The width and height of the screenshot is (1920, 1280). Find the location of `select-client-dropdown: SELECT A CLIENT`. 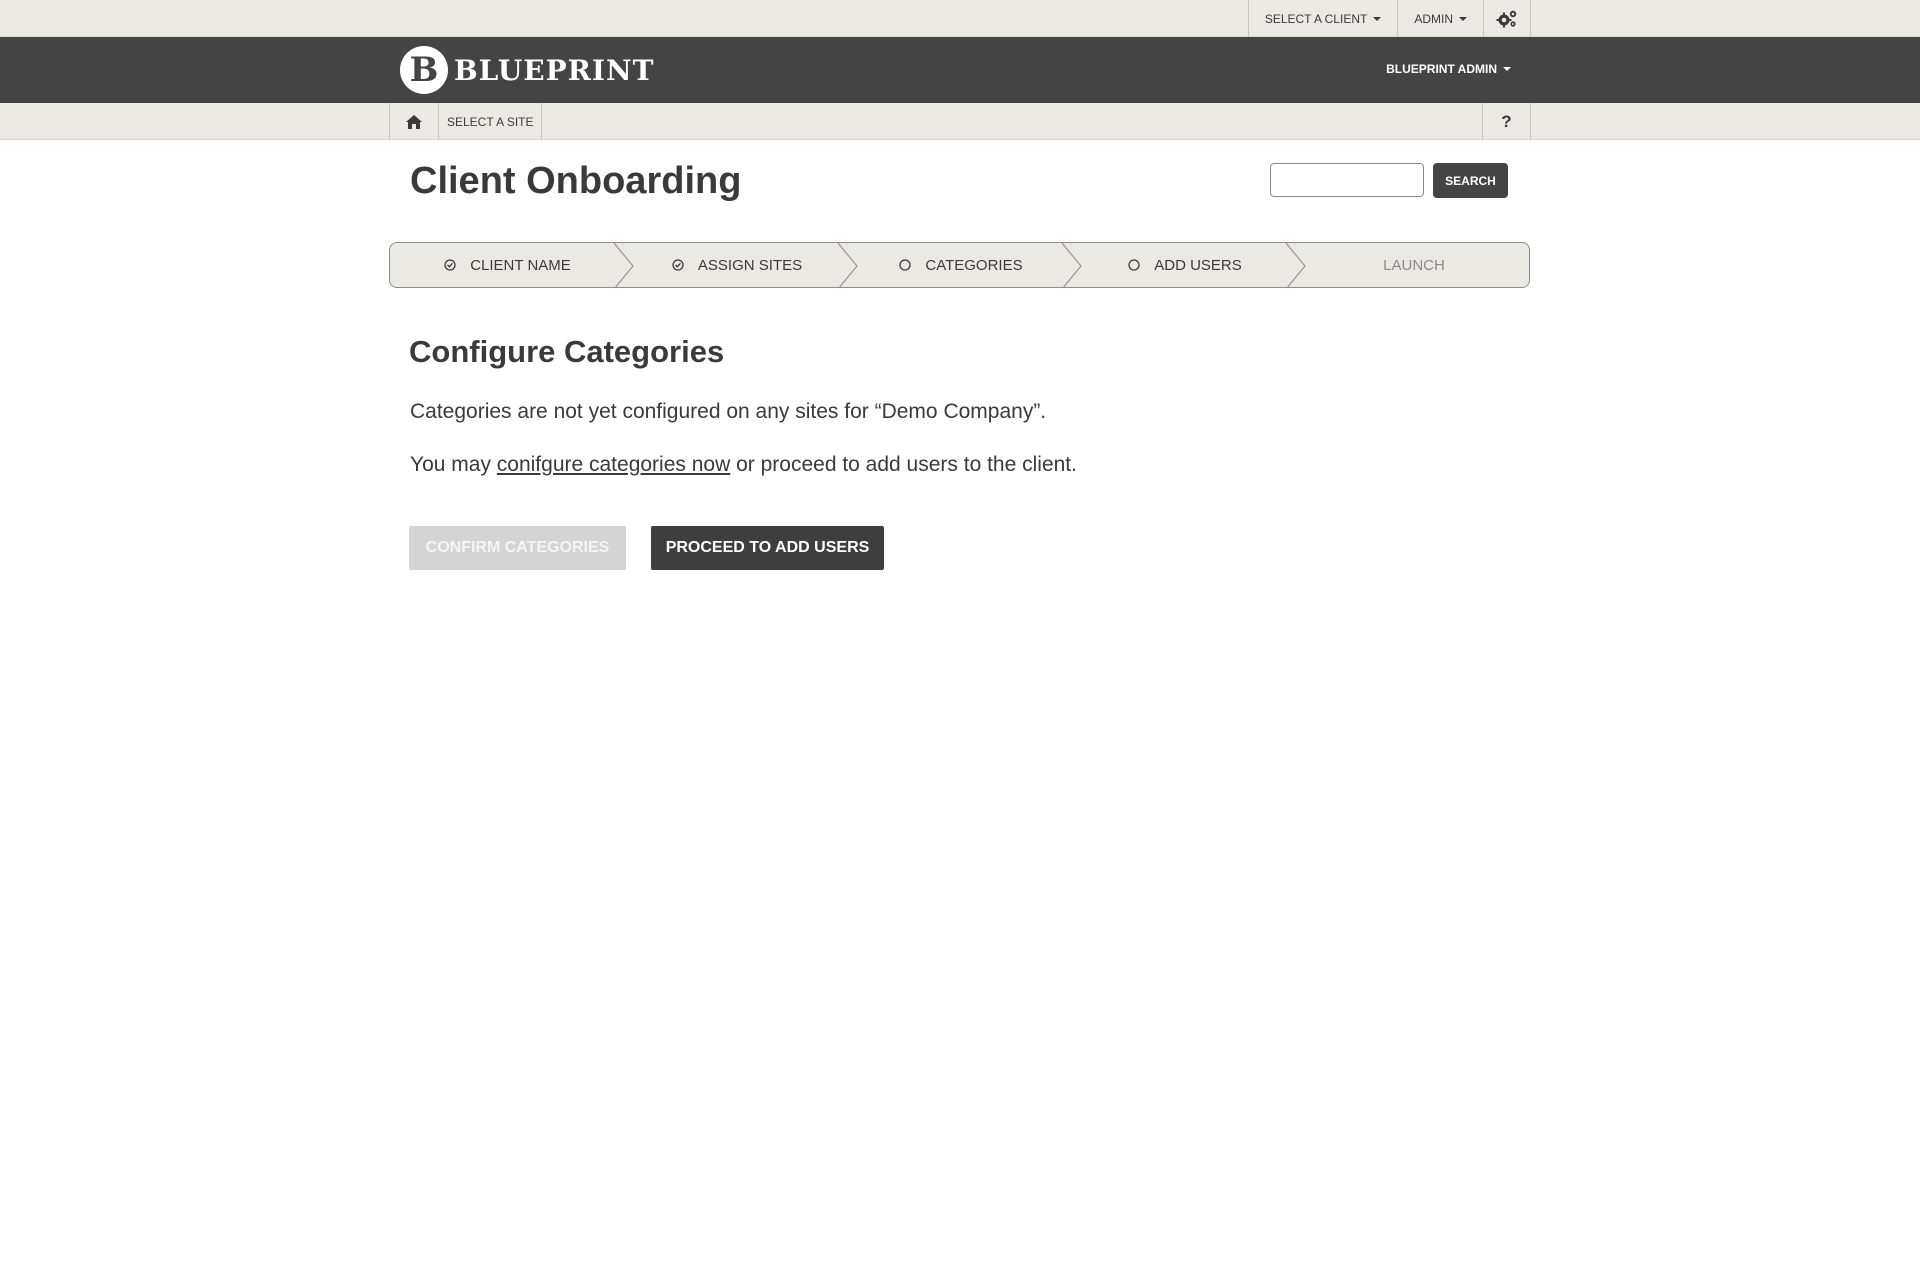

select-client-dropdown: SELECT A CLIENT is located at coordinates (1322, 18).